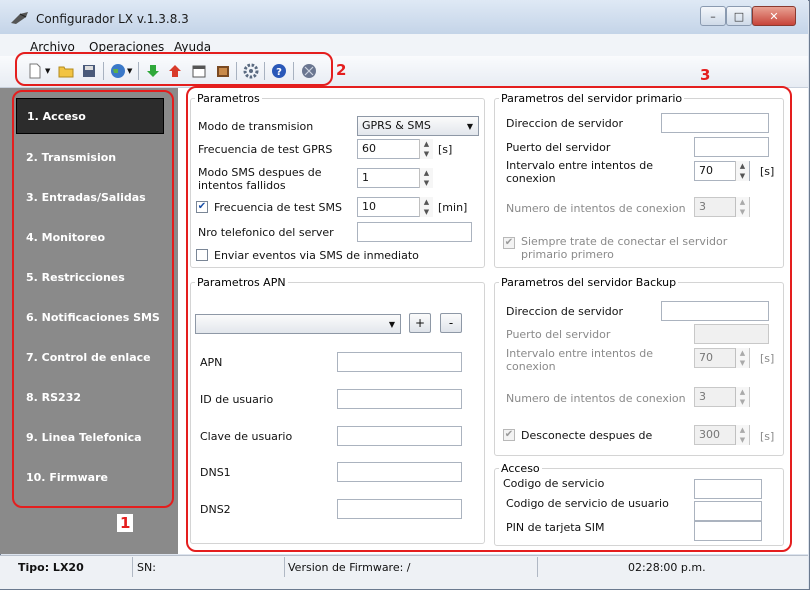 The image size is (810, 590). Describe the element at coordinates (341, 70) in the screenshot. I see `annotation-number-2: 2` at that location.